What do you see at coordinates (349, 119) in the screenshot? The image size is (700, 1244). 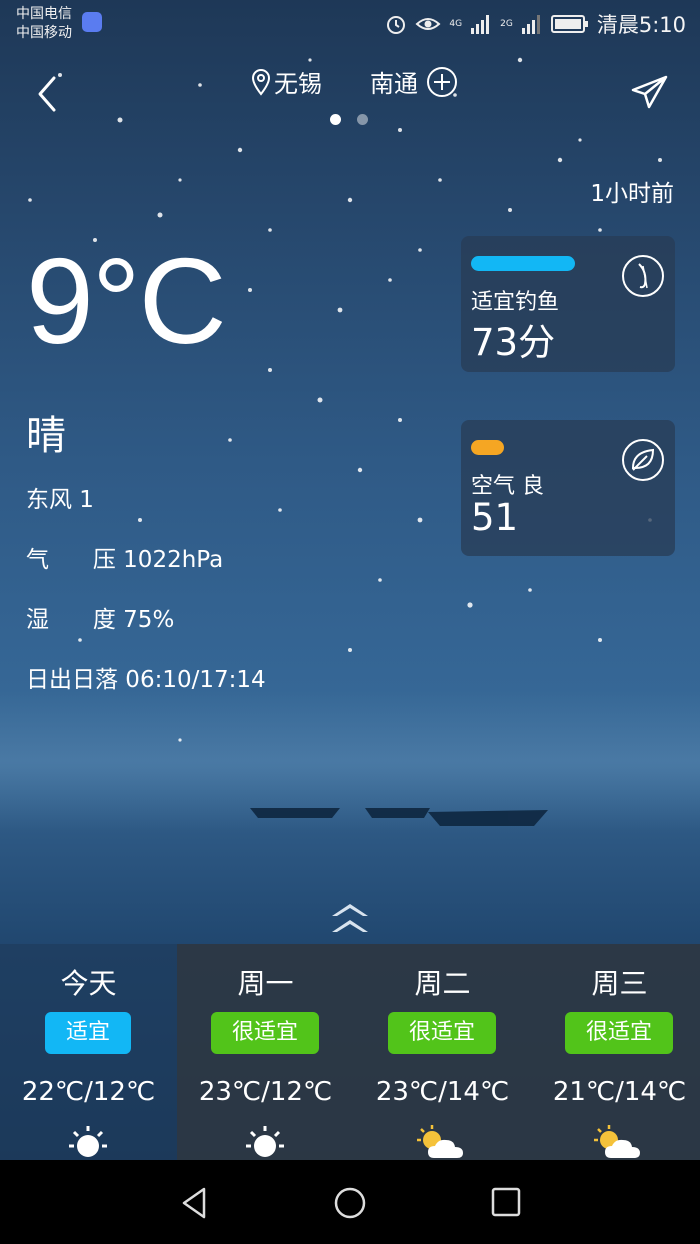 I see `page-indicator` at bounding box center [349, 119].